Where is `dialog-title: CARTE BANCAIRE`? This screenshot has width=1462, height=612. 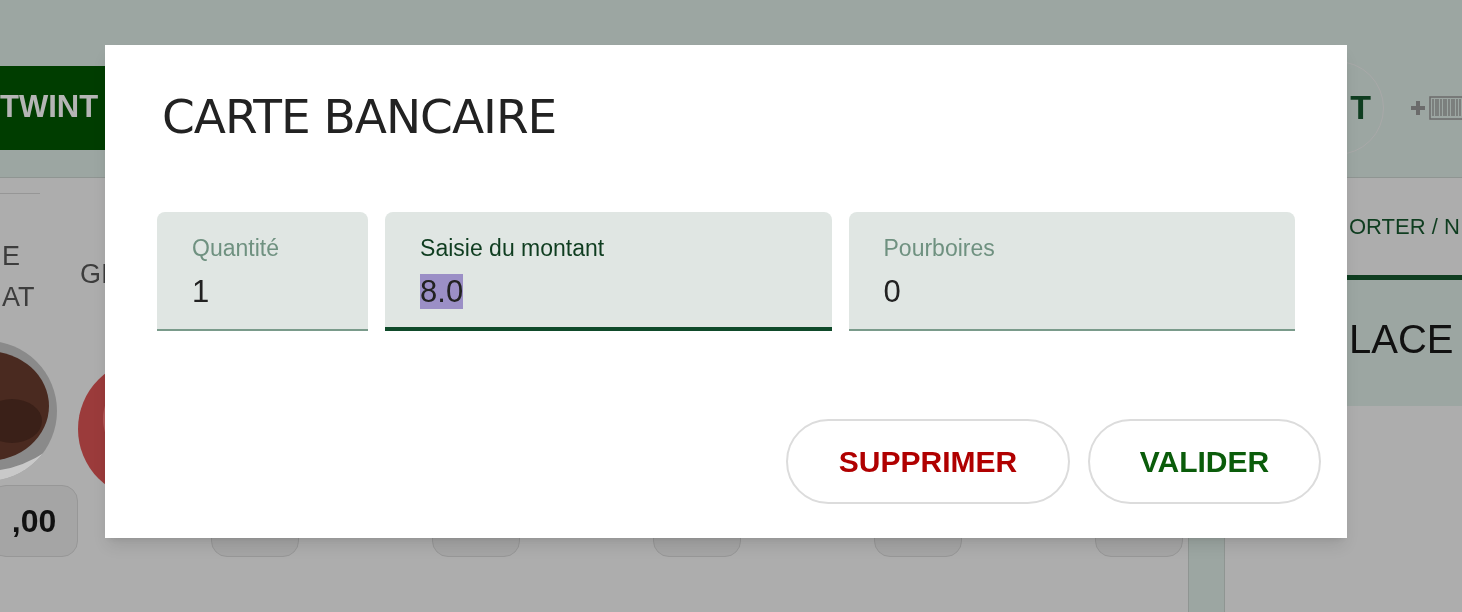 dialog-title: CARTE BANCAIRE is located at coordinates (360, 117).